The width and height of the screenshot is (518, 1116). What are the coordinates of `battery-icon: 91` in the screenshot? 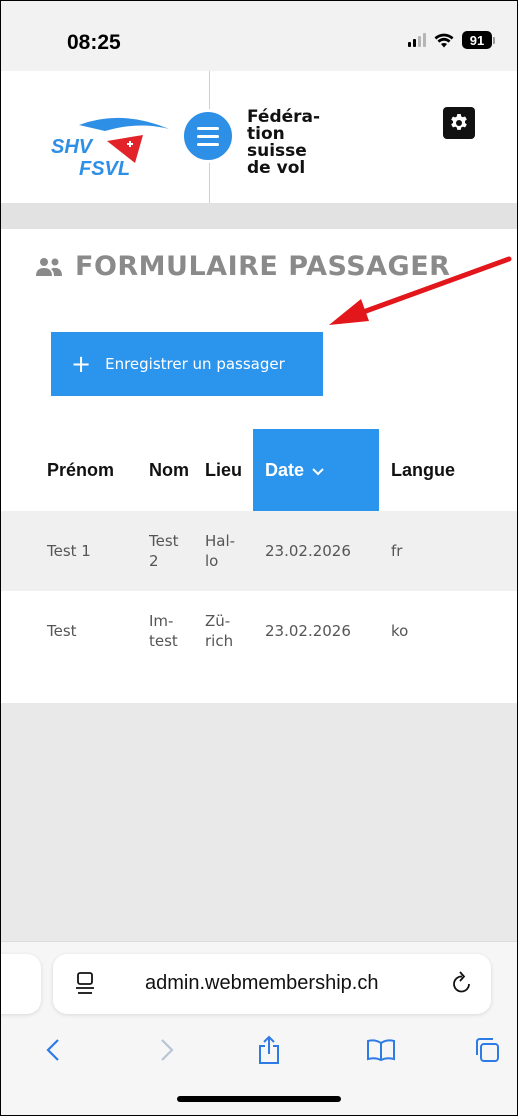 It's located at (478, 40).